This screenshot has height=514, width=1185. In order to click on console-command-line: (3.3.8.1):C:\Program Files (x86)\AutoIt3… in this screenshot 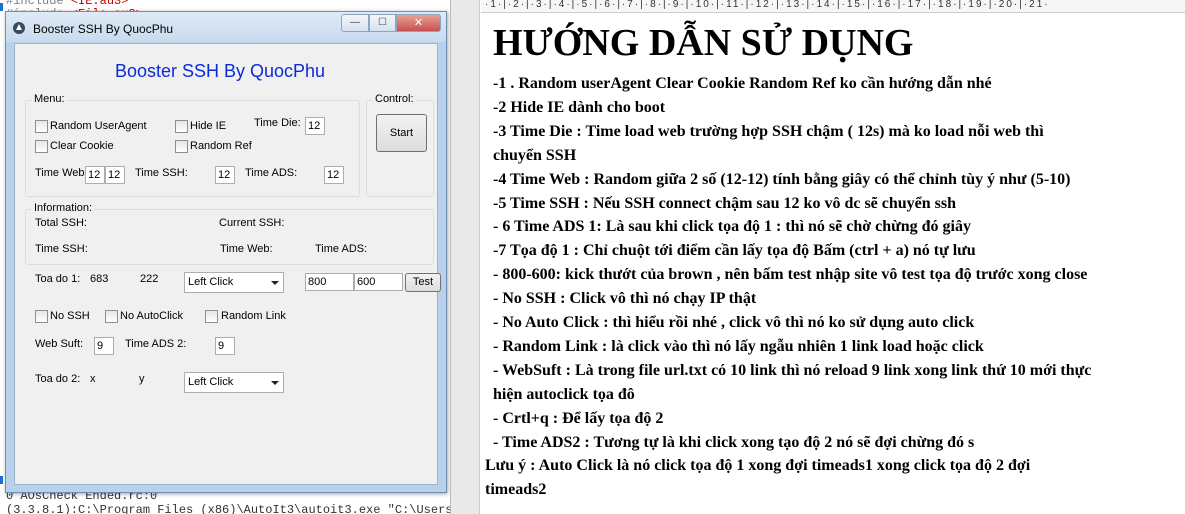, I will do `click(233, 508)`.